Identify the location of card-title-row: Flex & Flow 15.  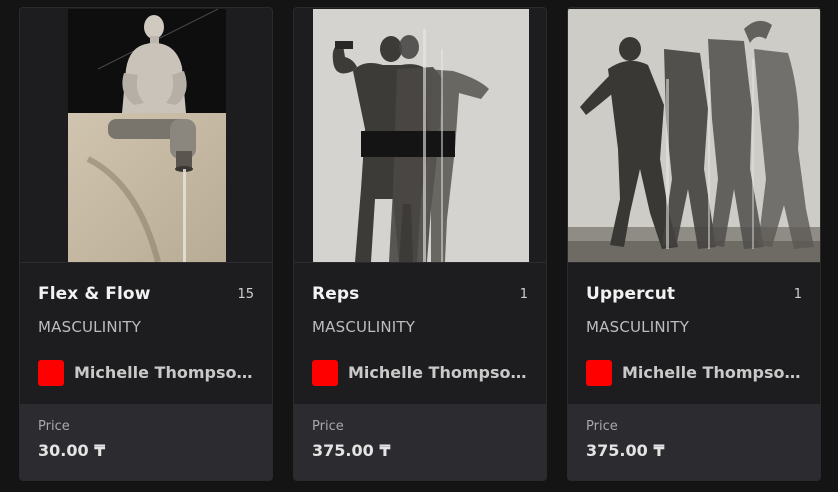
(146, 296).